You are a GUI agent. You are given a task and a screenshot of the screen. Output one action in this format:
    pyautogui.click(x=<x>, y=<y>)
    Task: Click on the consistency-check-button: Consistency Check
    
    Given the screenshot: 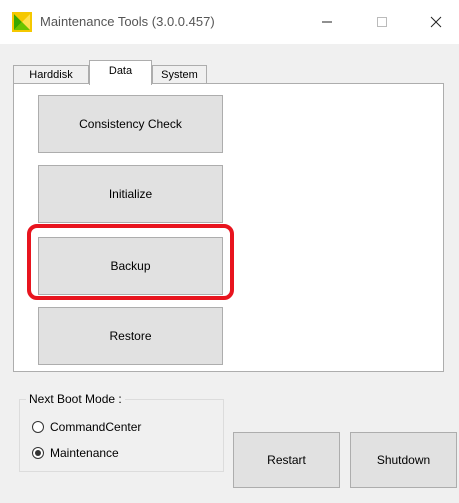 What is the action you would take?
    pyautogui.click(x=130, y=124)
    